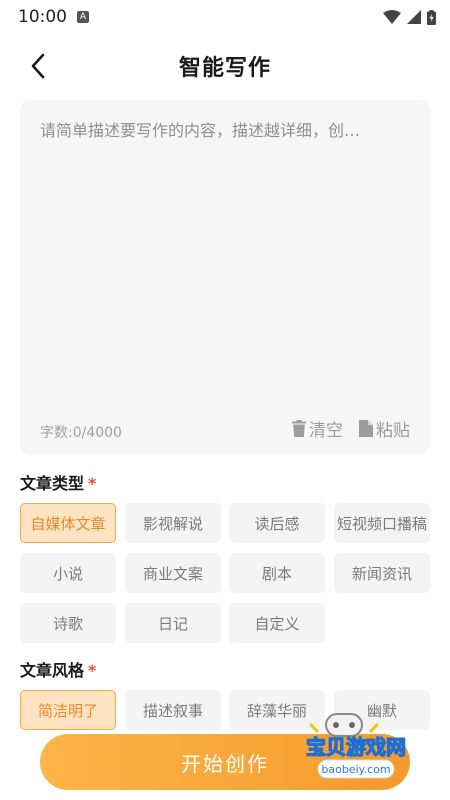 This screenshot has height=800, width=450. I want to click on chip-style-3: 幽默, so click(382, 710).